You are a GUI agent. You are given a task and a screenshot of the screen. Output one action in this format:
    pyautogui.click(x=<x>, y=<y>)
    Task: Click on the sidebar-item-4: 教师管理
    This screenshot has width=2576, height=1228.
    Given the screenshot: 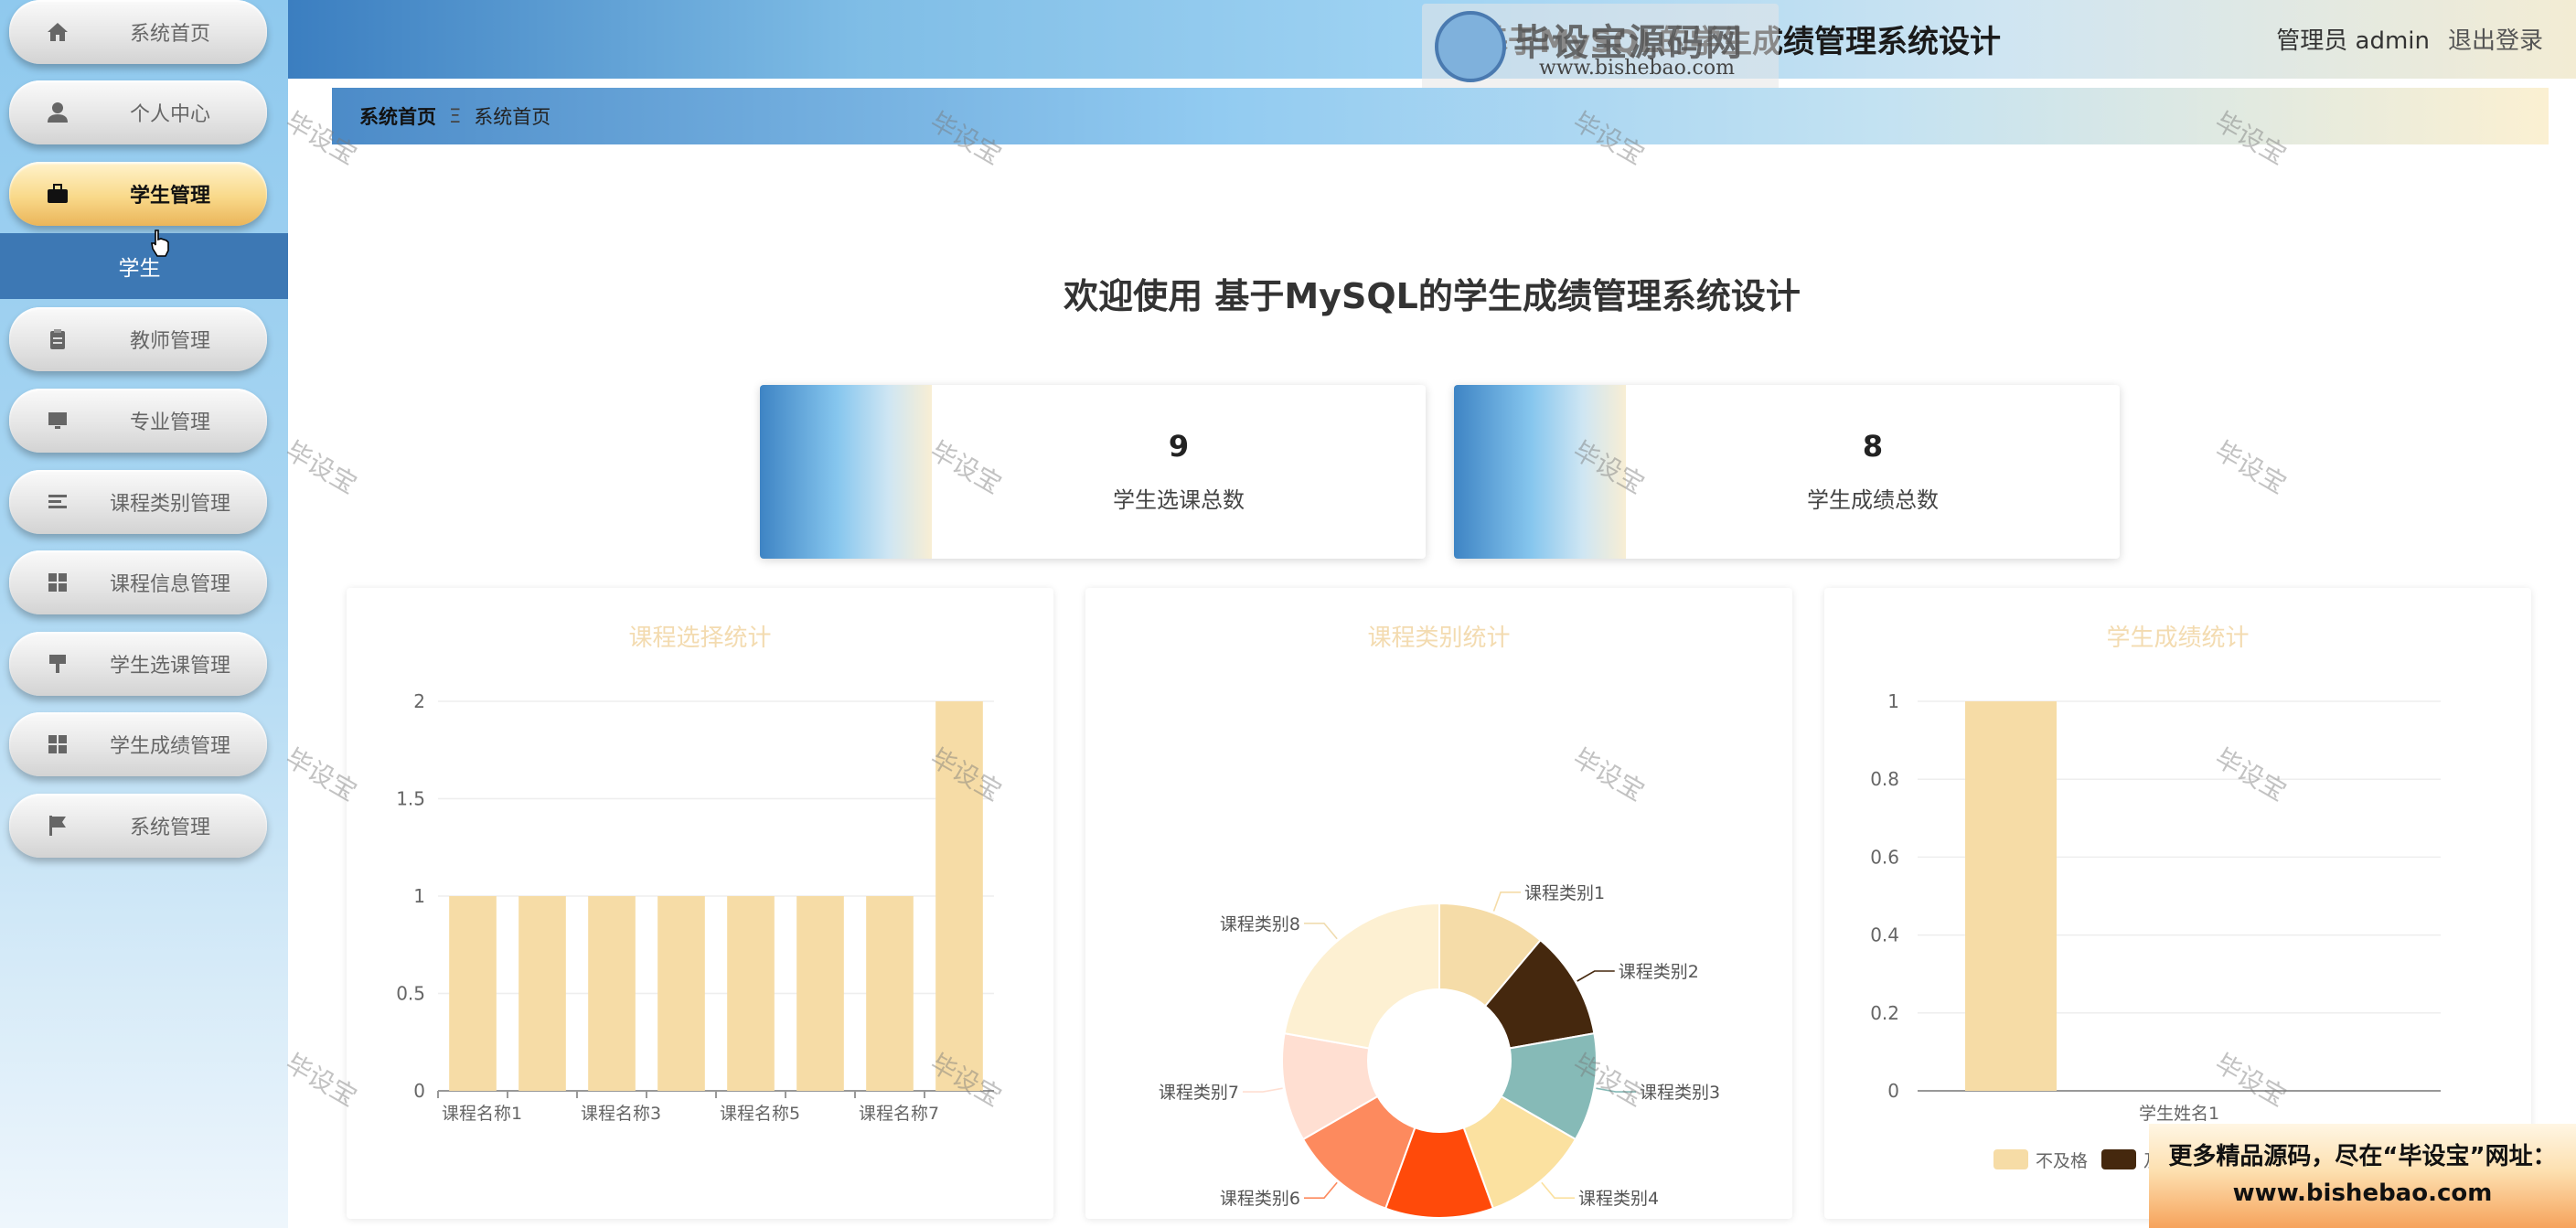 What is the action you would take?
    pyautogui.click(x=138, y=339)
    